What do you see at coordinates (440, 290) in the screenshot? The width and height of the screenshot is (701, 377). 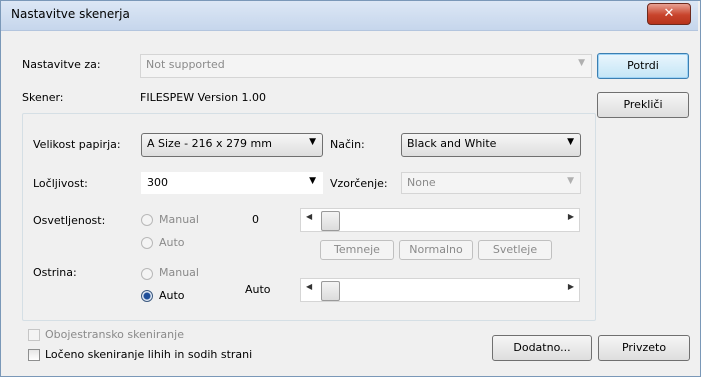 I see `sharpness-slider: ◀ ▶` at bounding box center [440, 290].